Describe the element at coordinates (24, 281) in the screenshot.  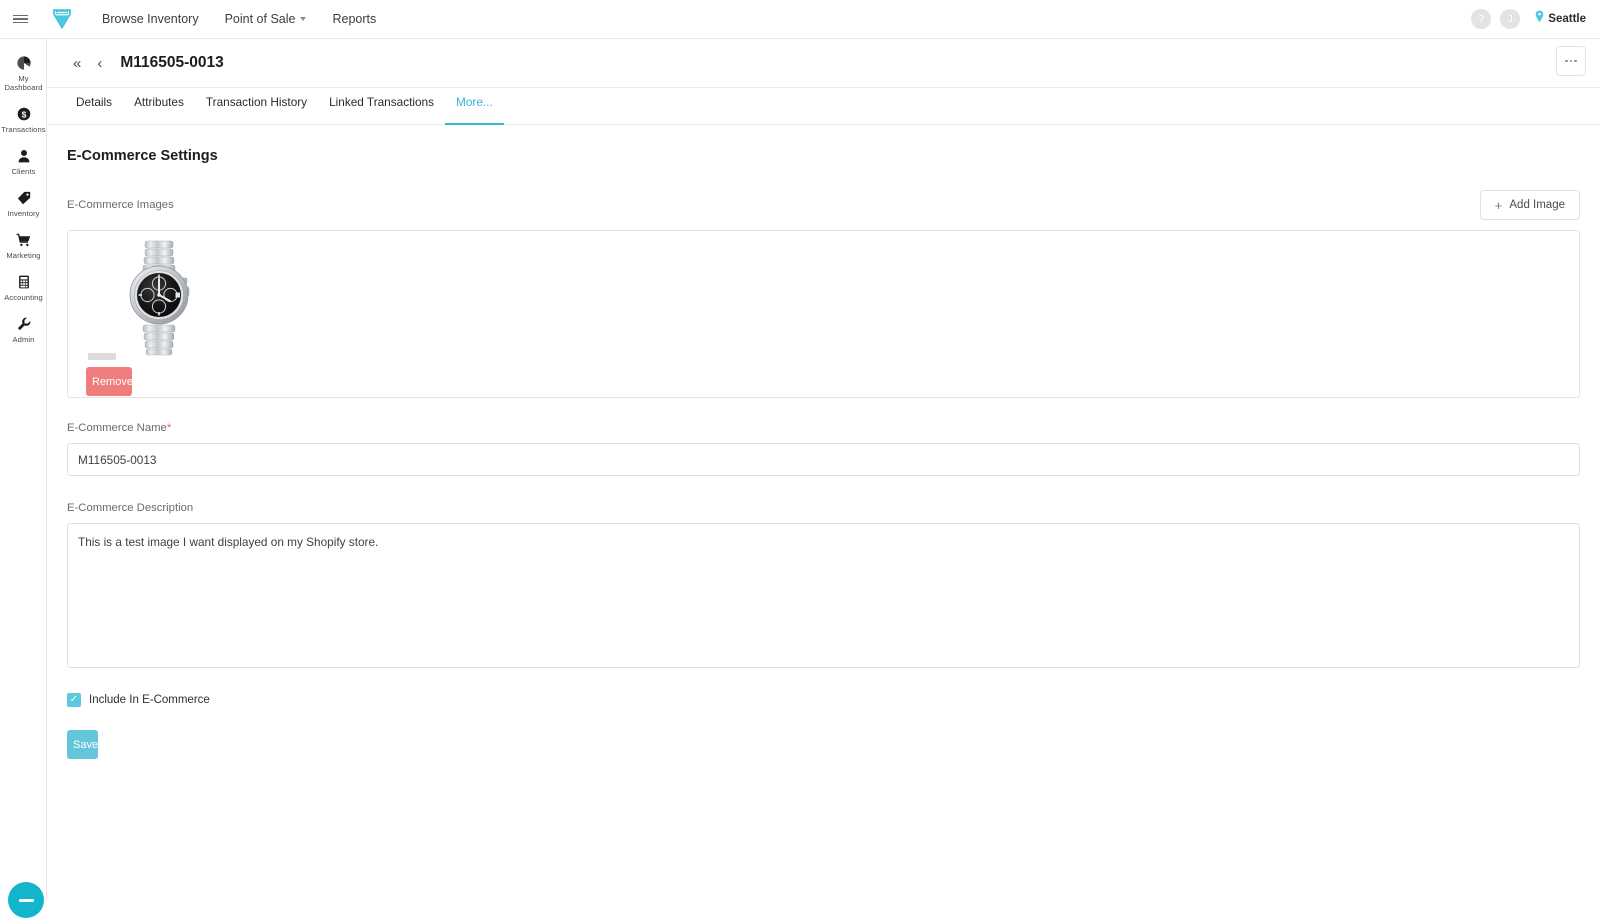
I see `calculator-icon` at that location.